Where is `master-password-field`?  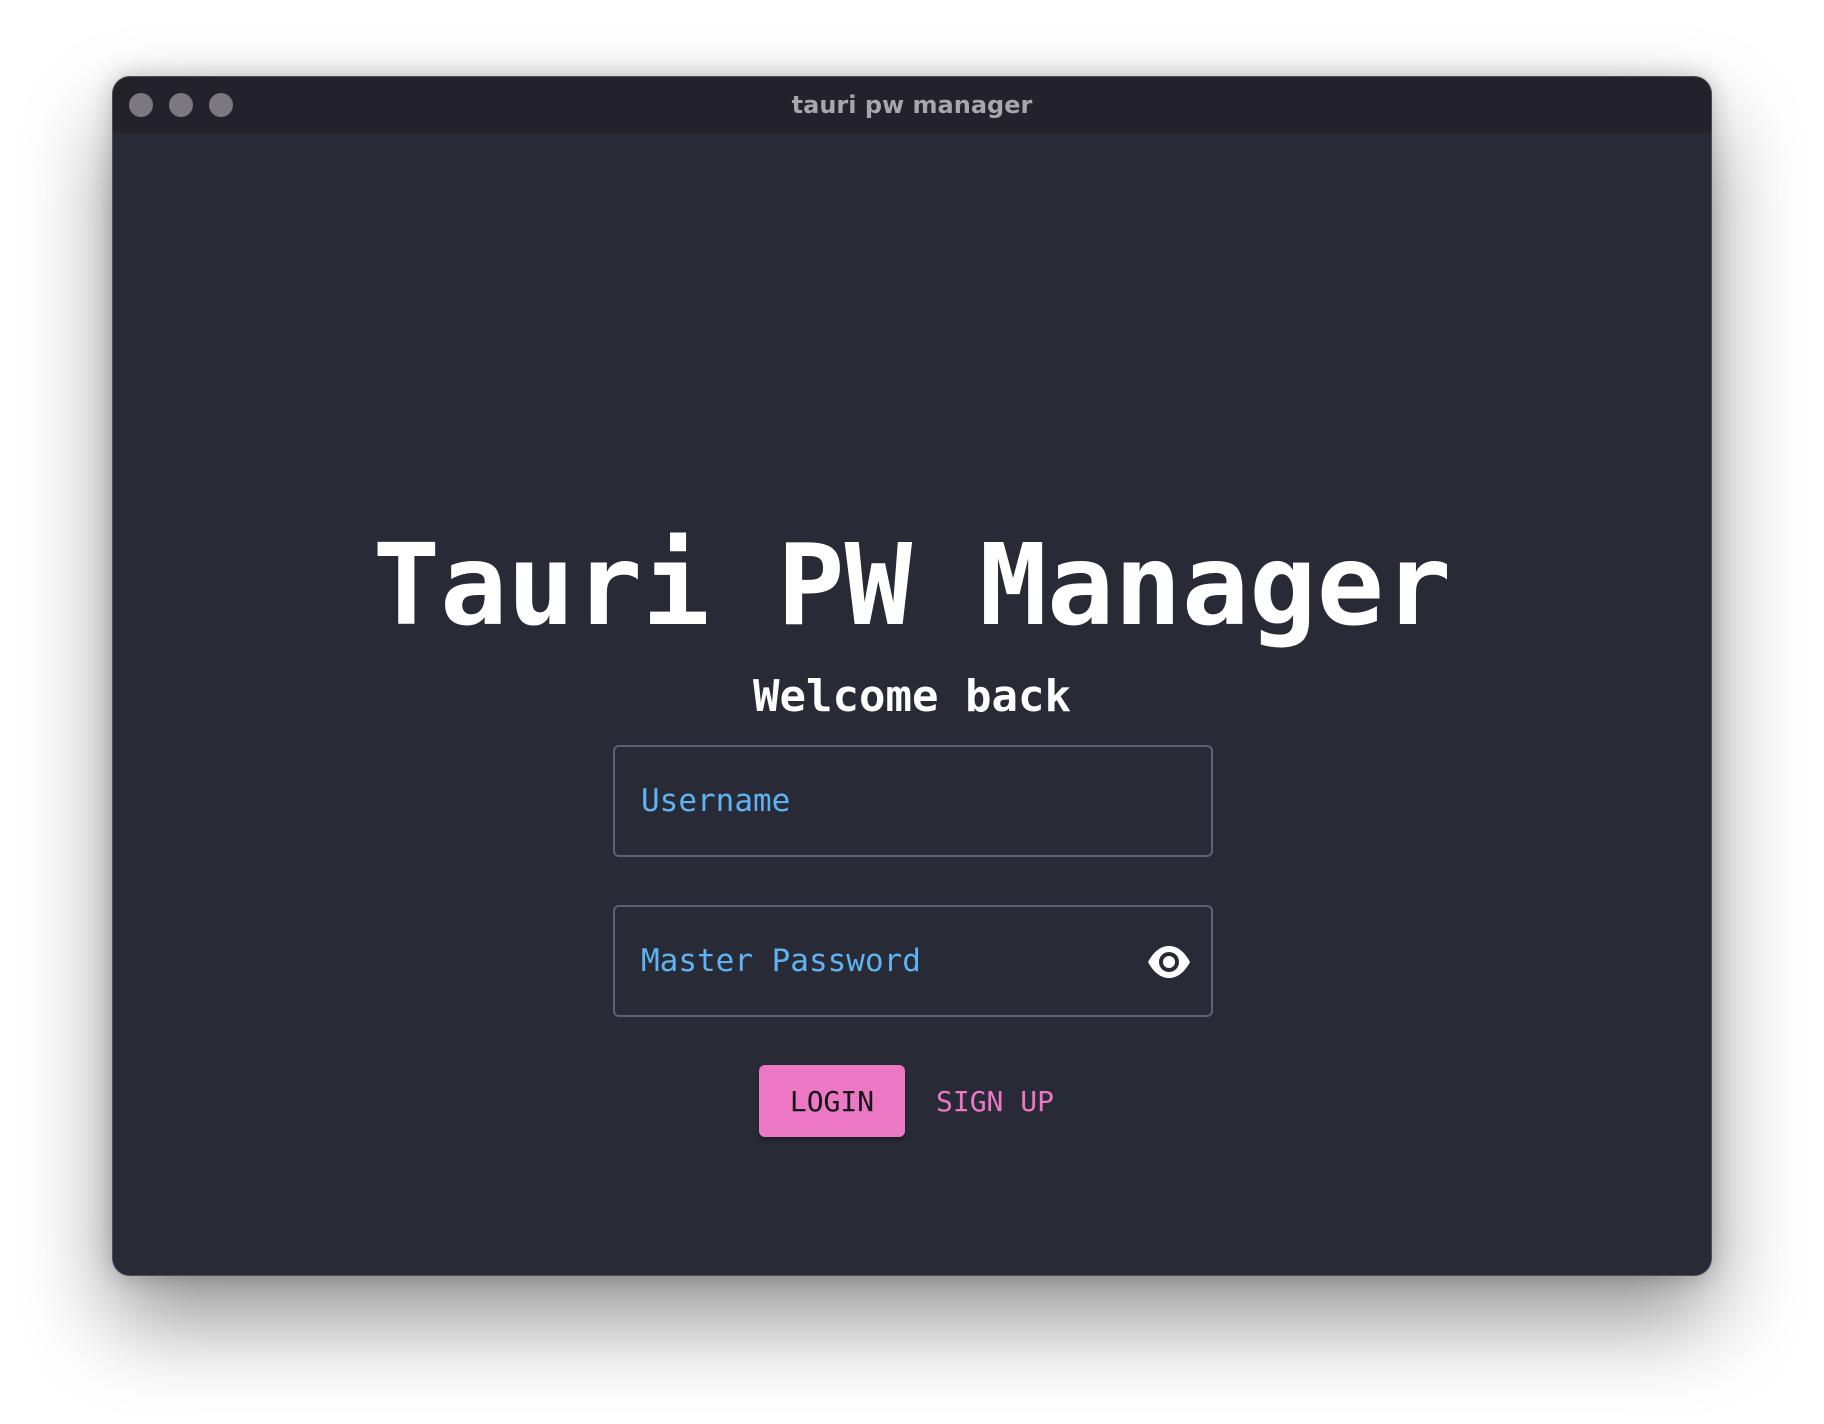 master-password-field is located at coordinates (913, 961).